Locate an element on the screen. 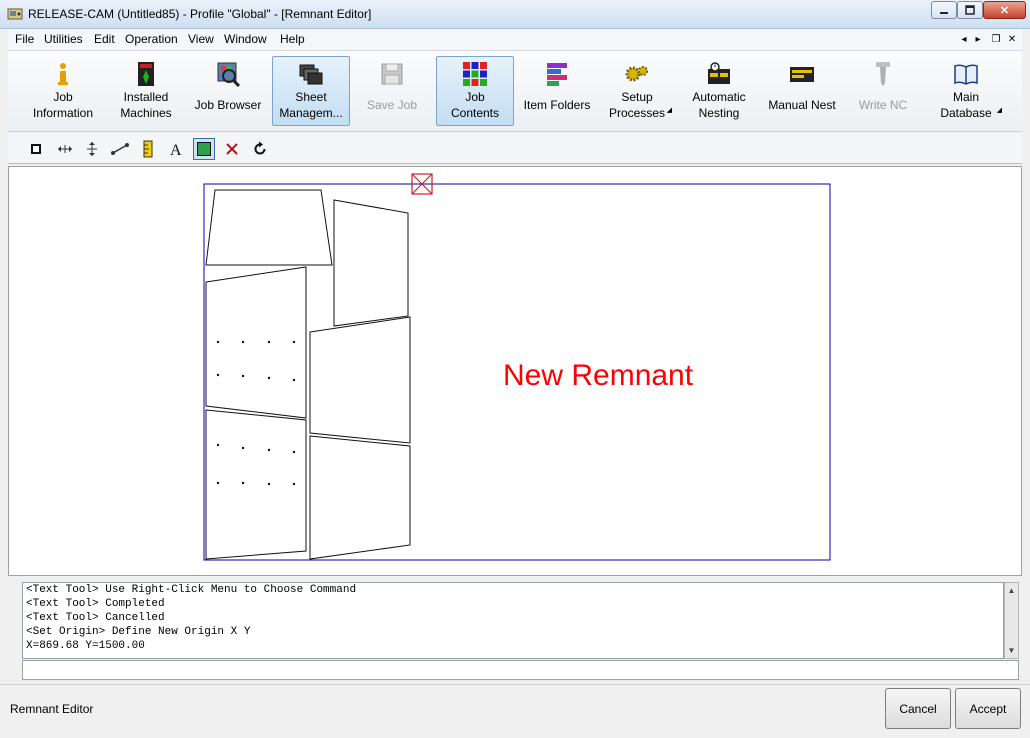  menu-window: Window is located at coordinates (245, 39).